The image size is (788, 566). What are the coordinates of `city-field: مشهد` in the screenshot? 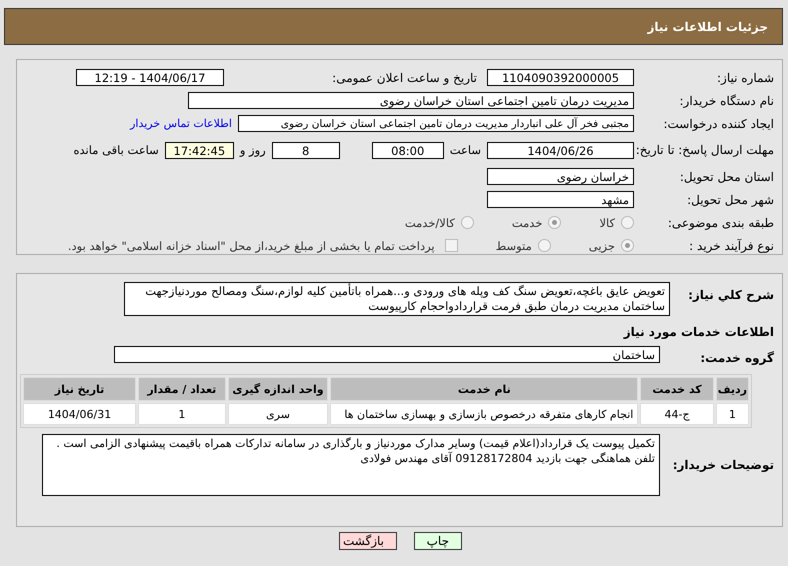 It's located at (560, 199).